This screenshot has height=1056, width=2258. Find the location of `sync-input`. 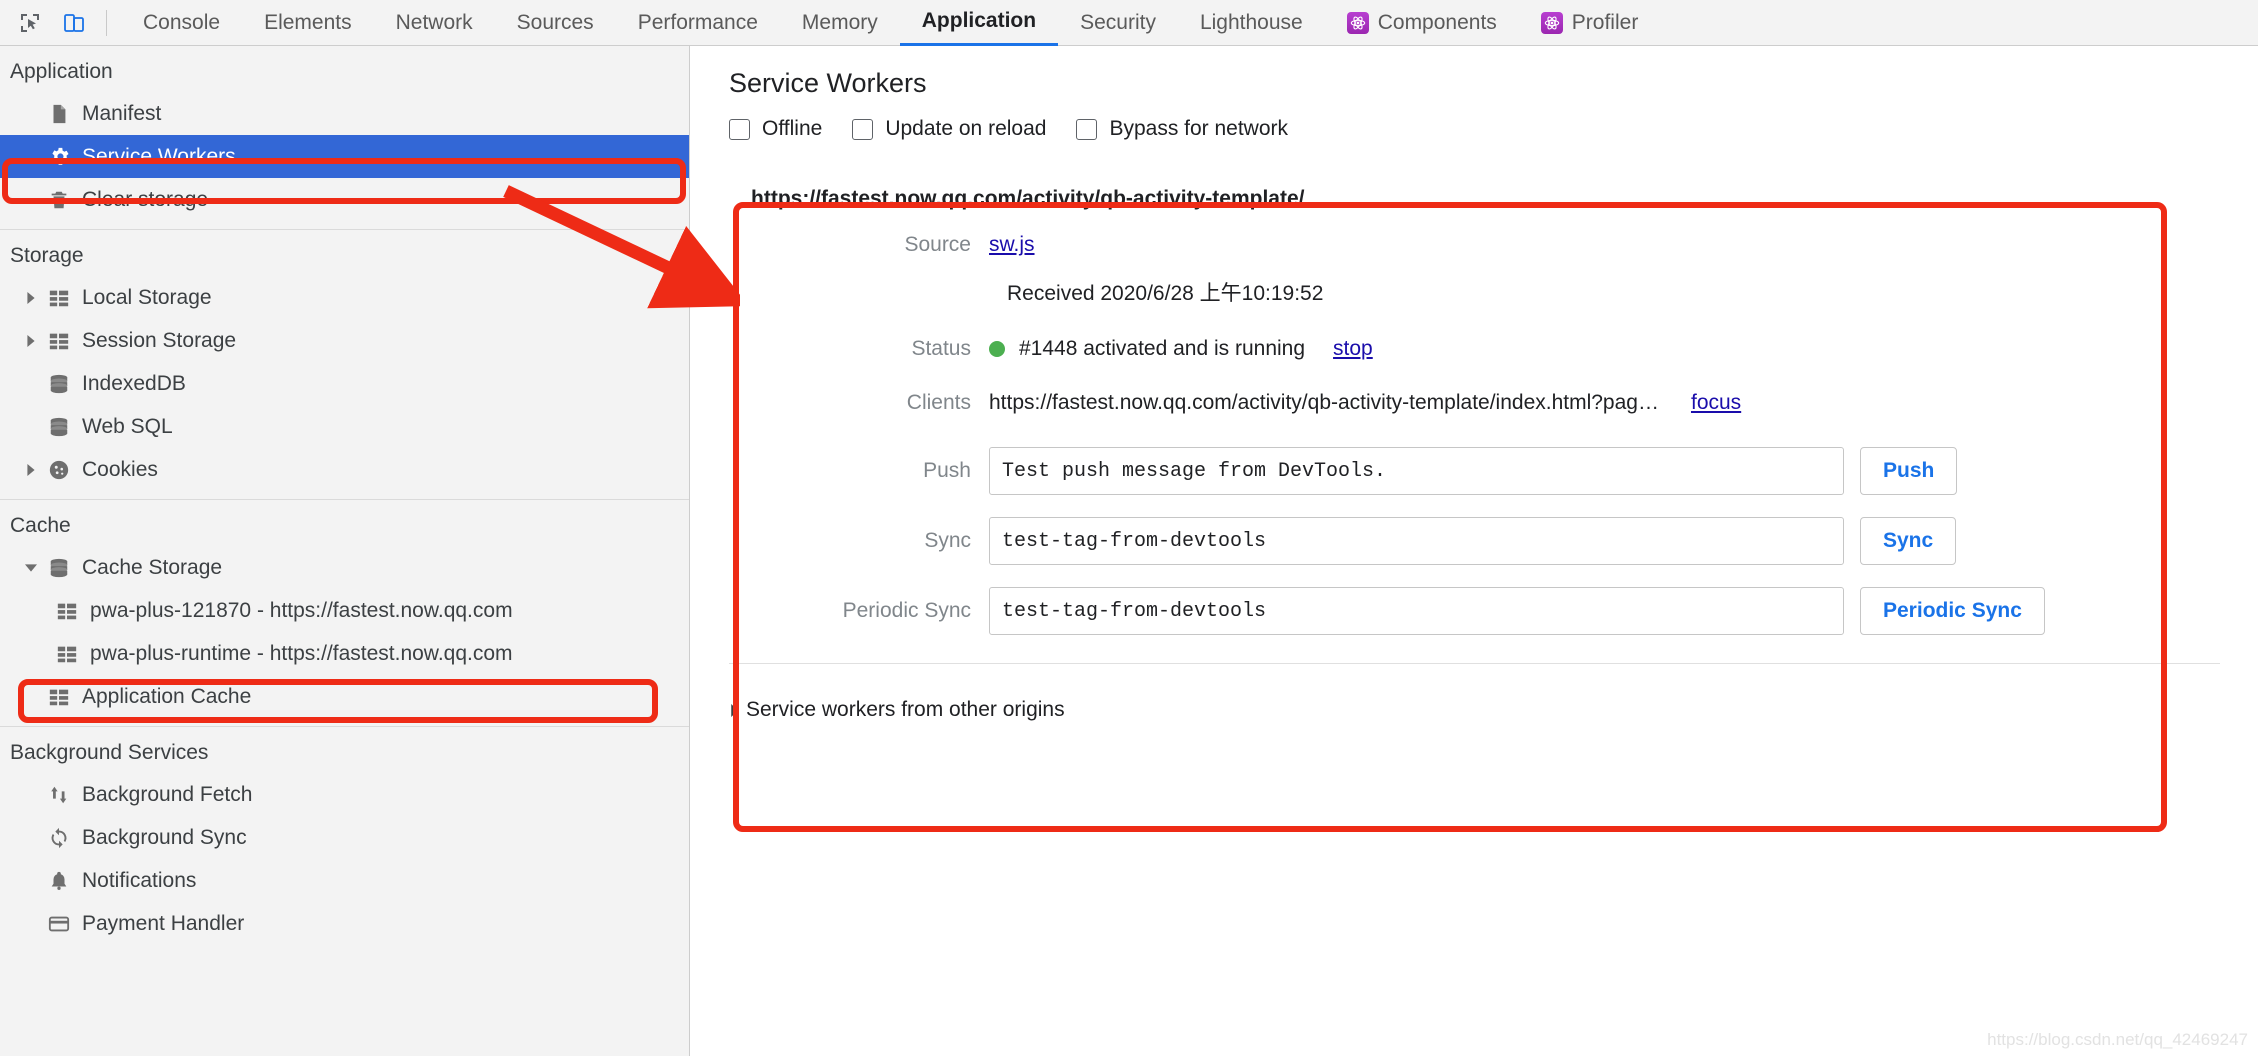

sync-input is located at coordinates (1416, 541).